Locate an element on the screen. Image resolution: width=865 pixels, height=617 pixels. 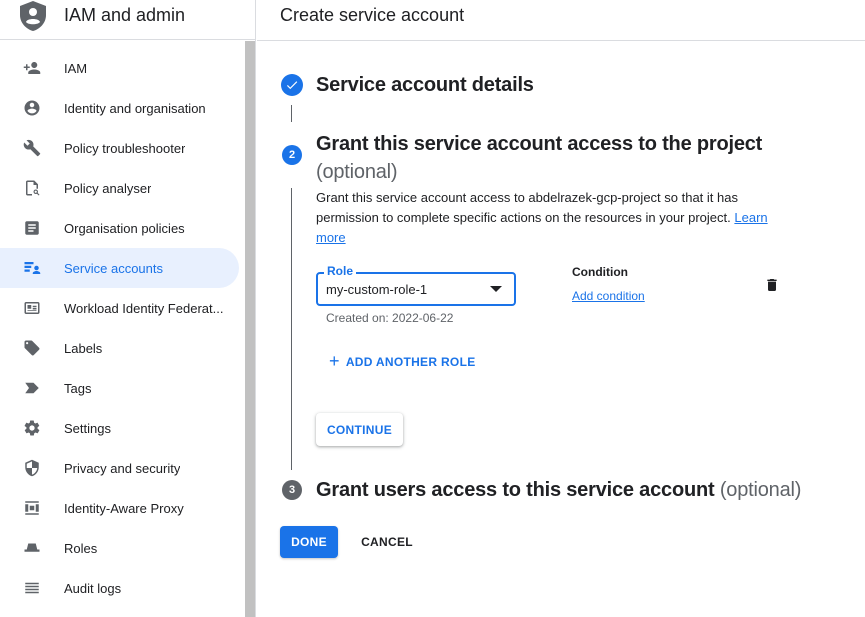
sidebar-item-iam: IAM is located at coordinates (119, 68).